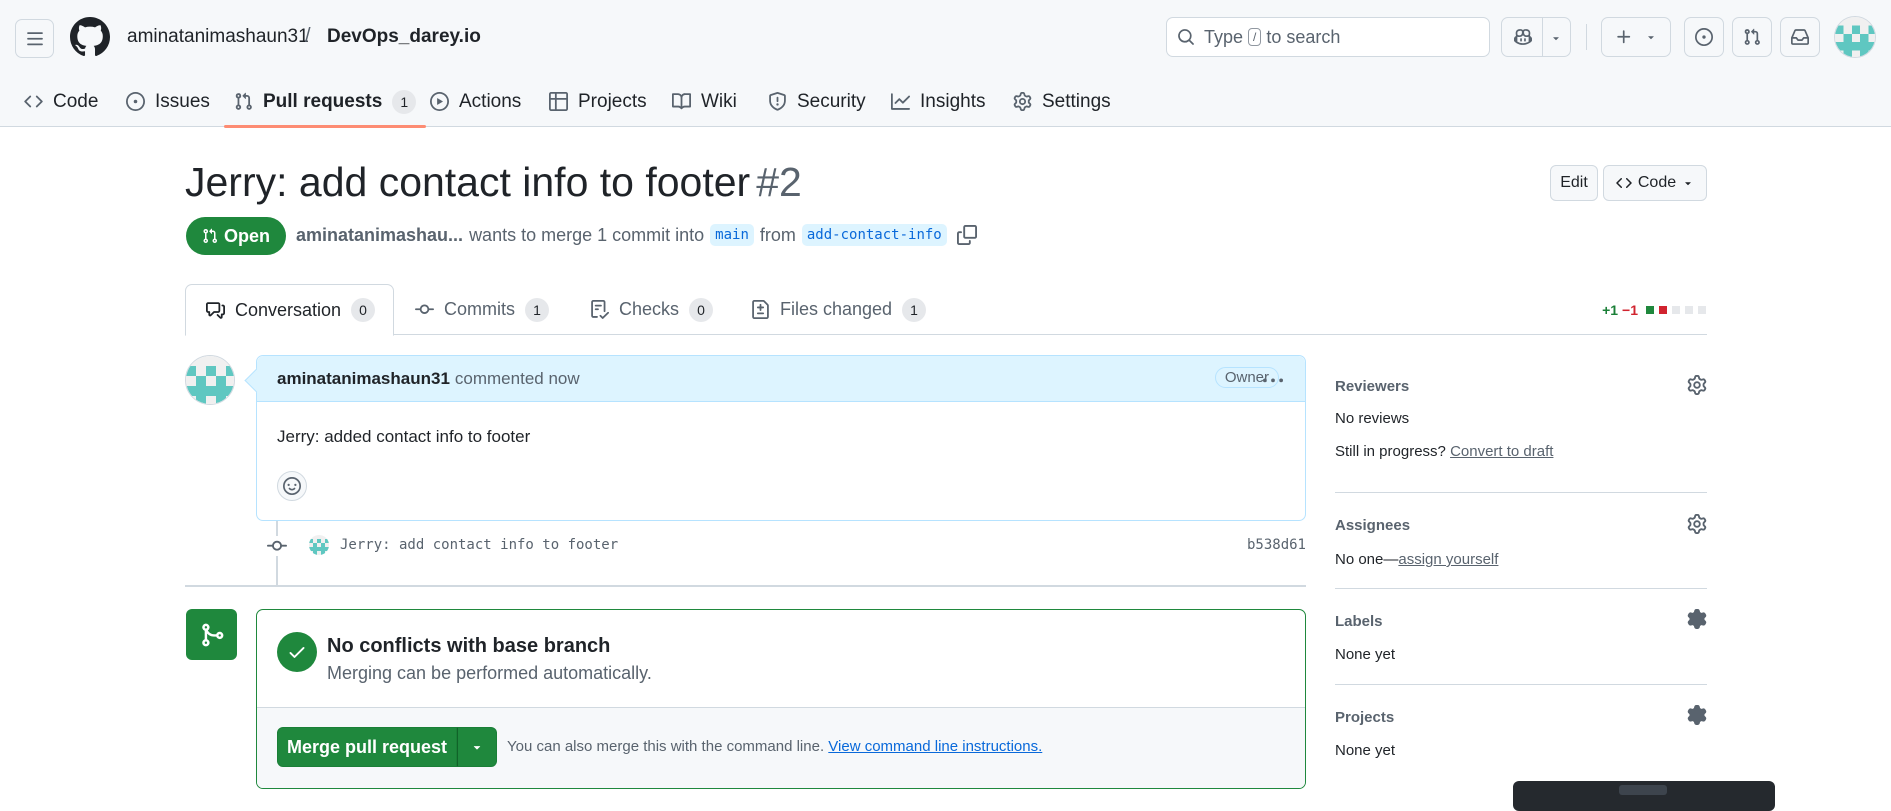 The width and height of the screenshot is (1891, 811). What do you see at coordinates (325, 102) in the screenshot?
I see `nav-pull-requests: Pull requests 1` at bounding box center [325, 102].